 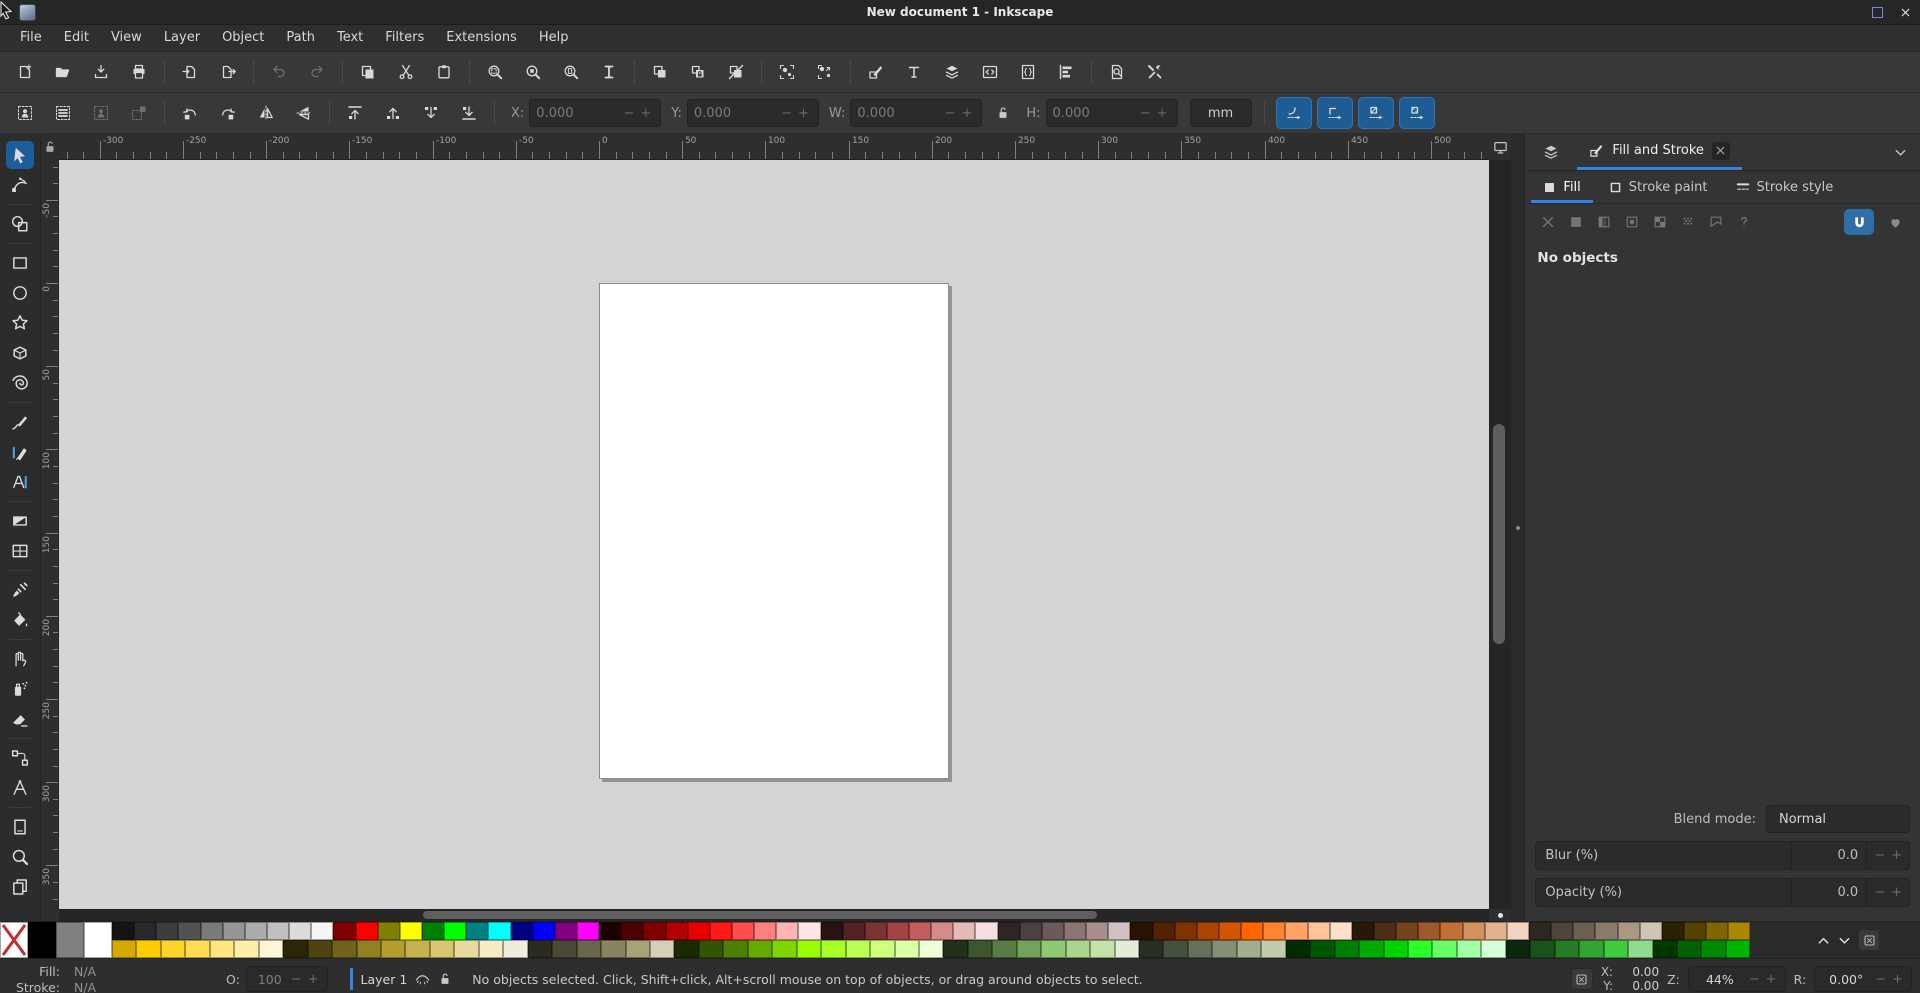 I want to click on opacity-minus-button: −, so click(x=1879, y=892).